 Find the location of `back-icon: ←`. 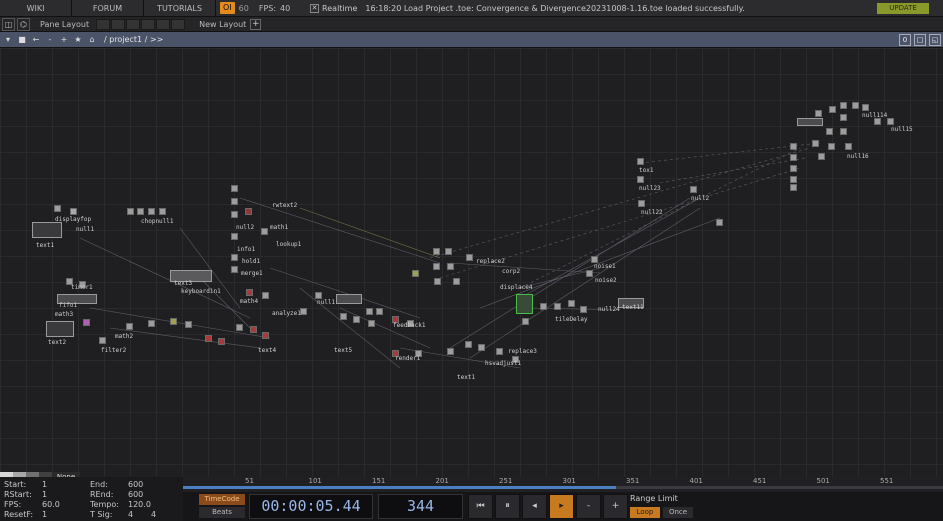

back-icon: ← is located at coordinates (36, 40).